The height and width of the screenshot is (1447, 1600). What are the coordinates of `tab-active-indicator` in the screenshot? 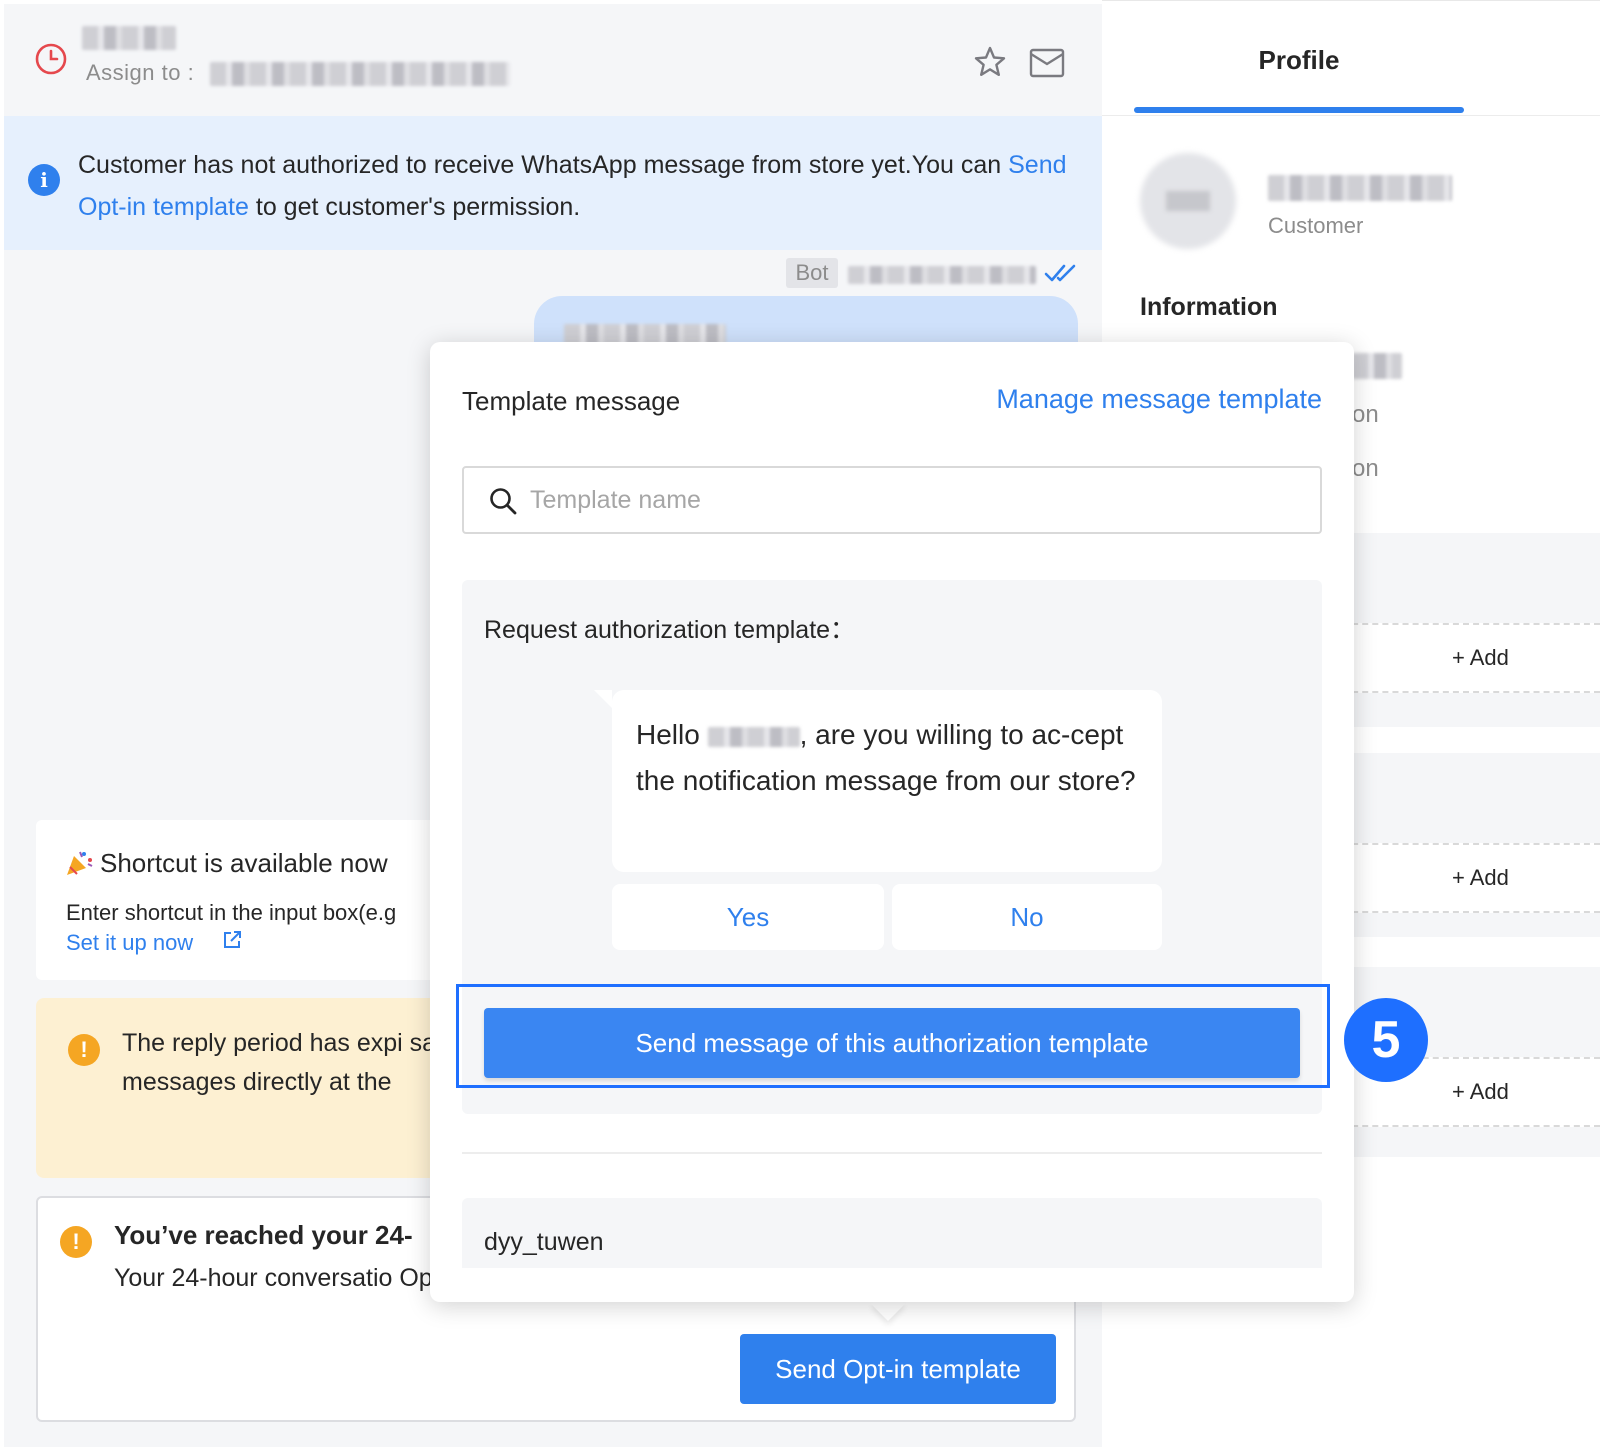 It's located at (1299, 110).